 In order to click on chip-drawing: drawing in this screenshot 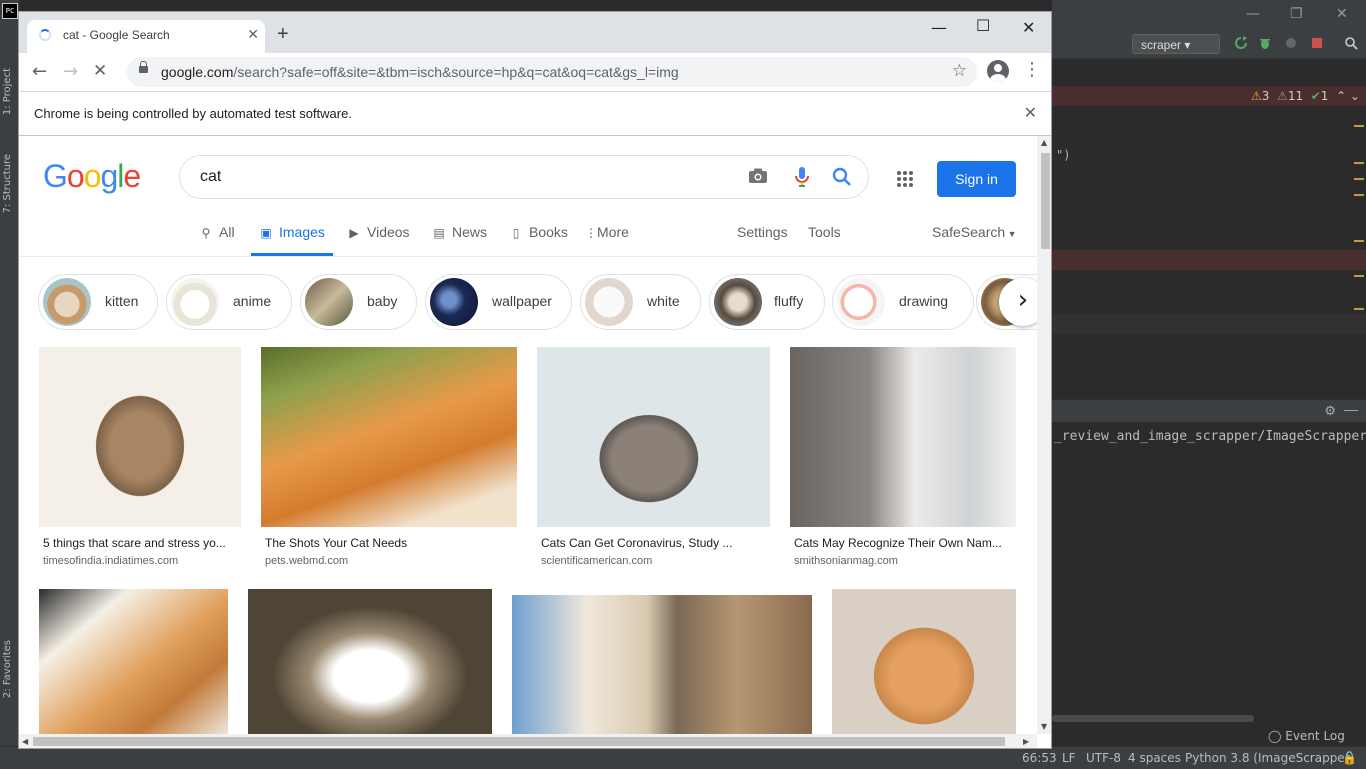, I will do `click(903, 302)`.